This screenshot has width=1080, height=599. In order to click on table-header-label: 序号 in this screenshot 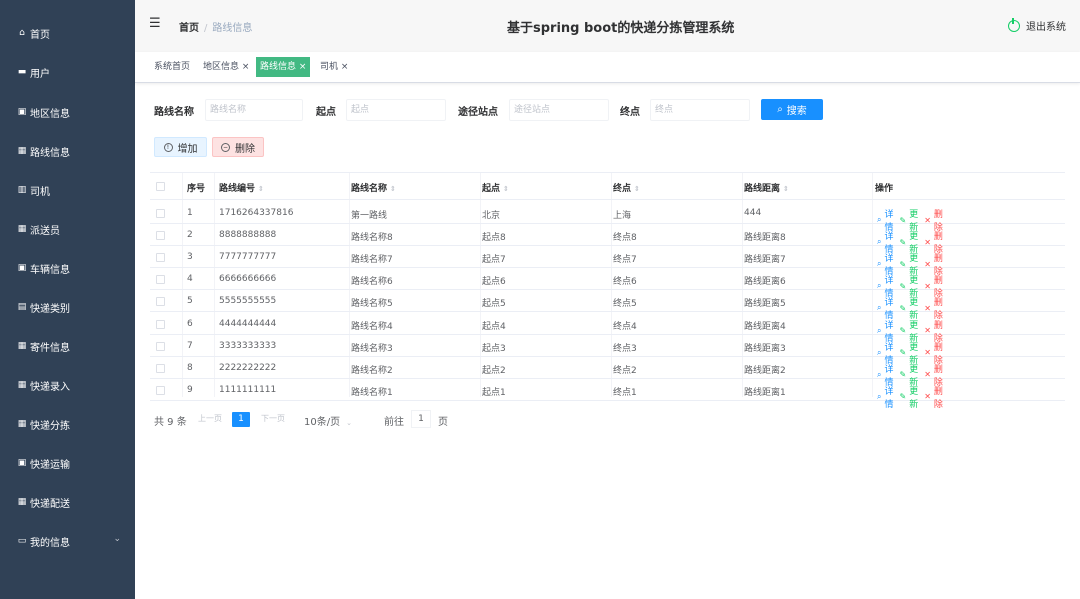, I will do `click(196, 189)`.